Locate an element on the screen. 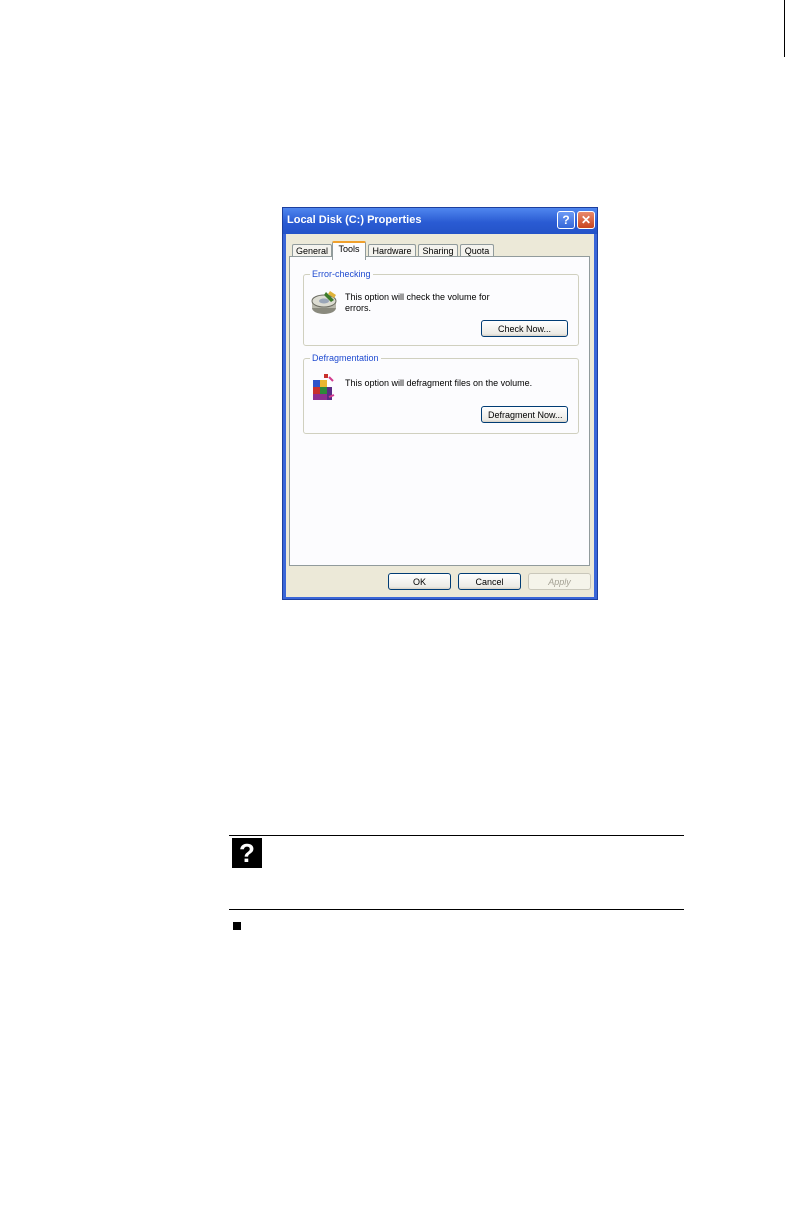 The height and width of the screenshot is (1224, 792). callout-bottom-rule is located at coordinates (456, 909).